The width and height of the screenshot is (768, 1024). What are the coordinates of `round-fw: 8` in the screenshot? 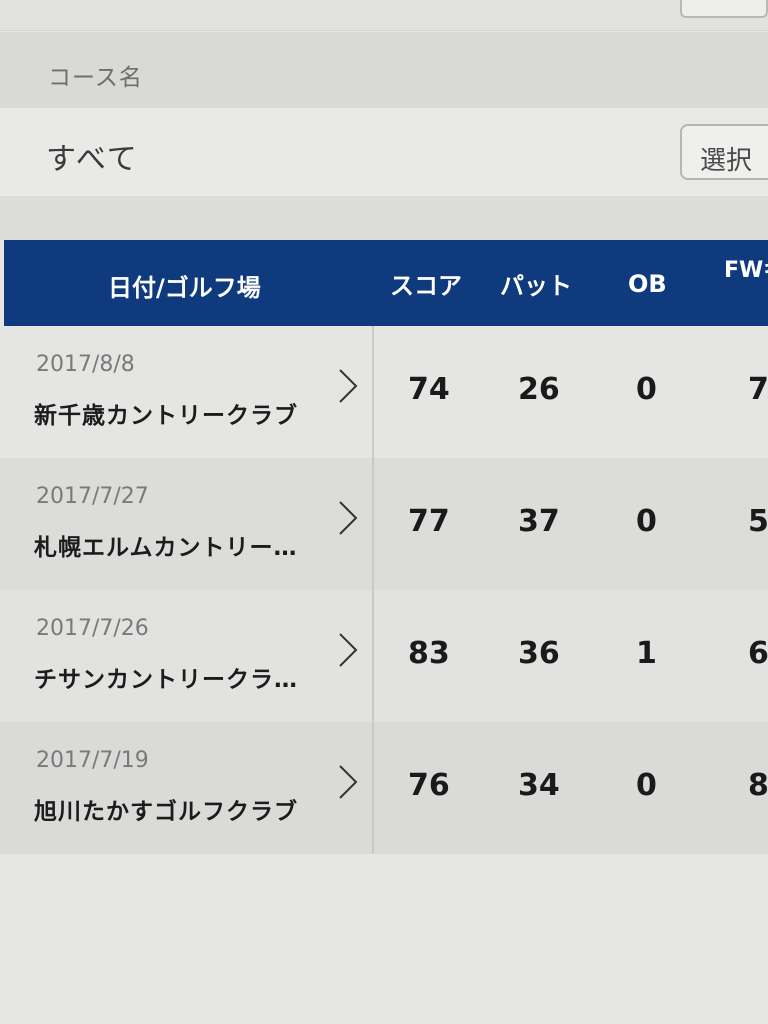 It's located at (758, 785).